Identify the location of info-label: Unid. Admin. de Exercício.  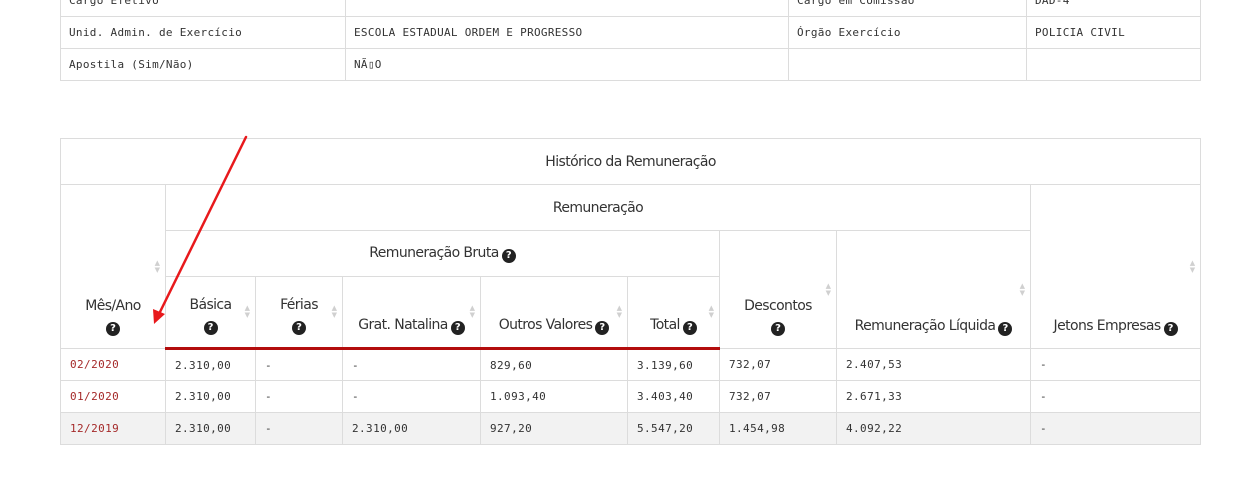
(203, 32).